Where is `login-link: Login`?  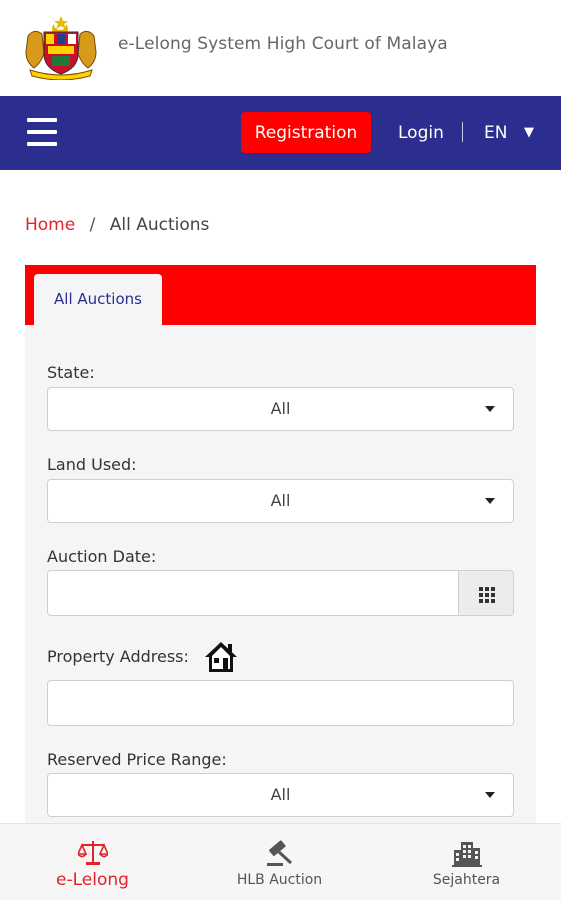
login-link: Login is located at coordinates (421, 133).